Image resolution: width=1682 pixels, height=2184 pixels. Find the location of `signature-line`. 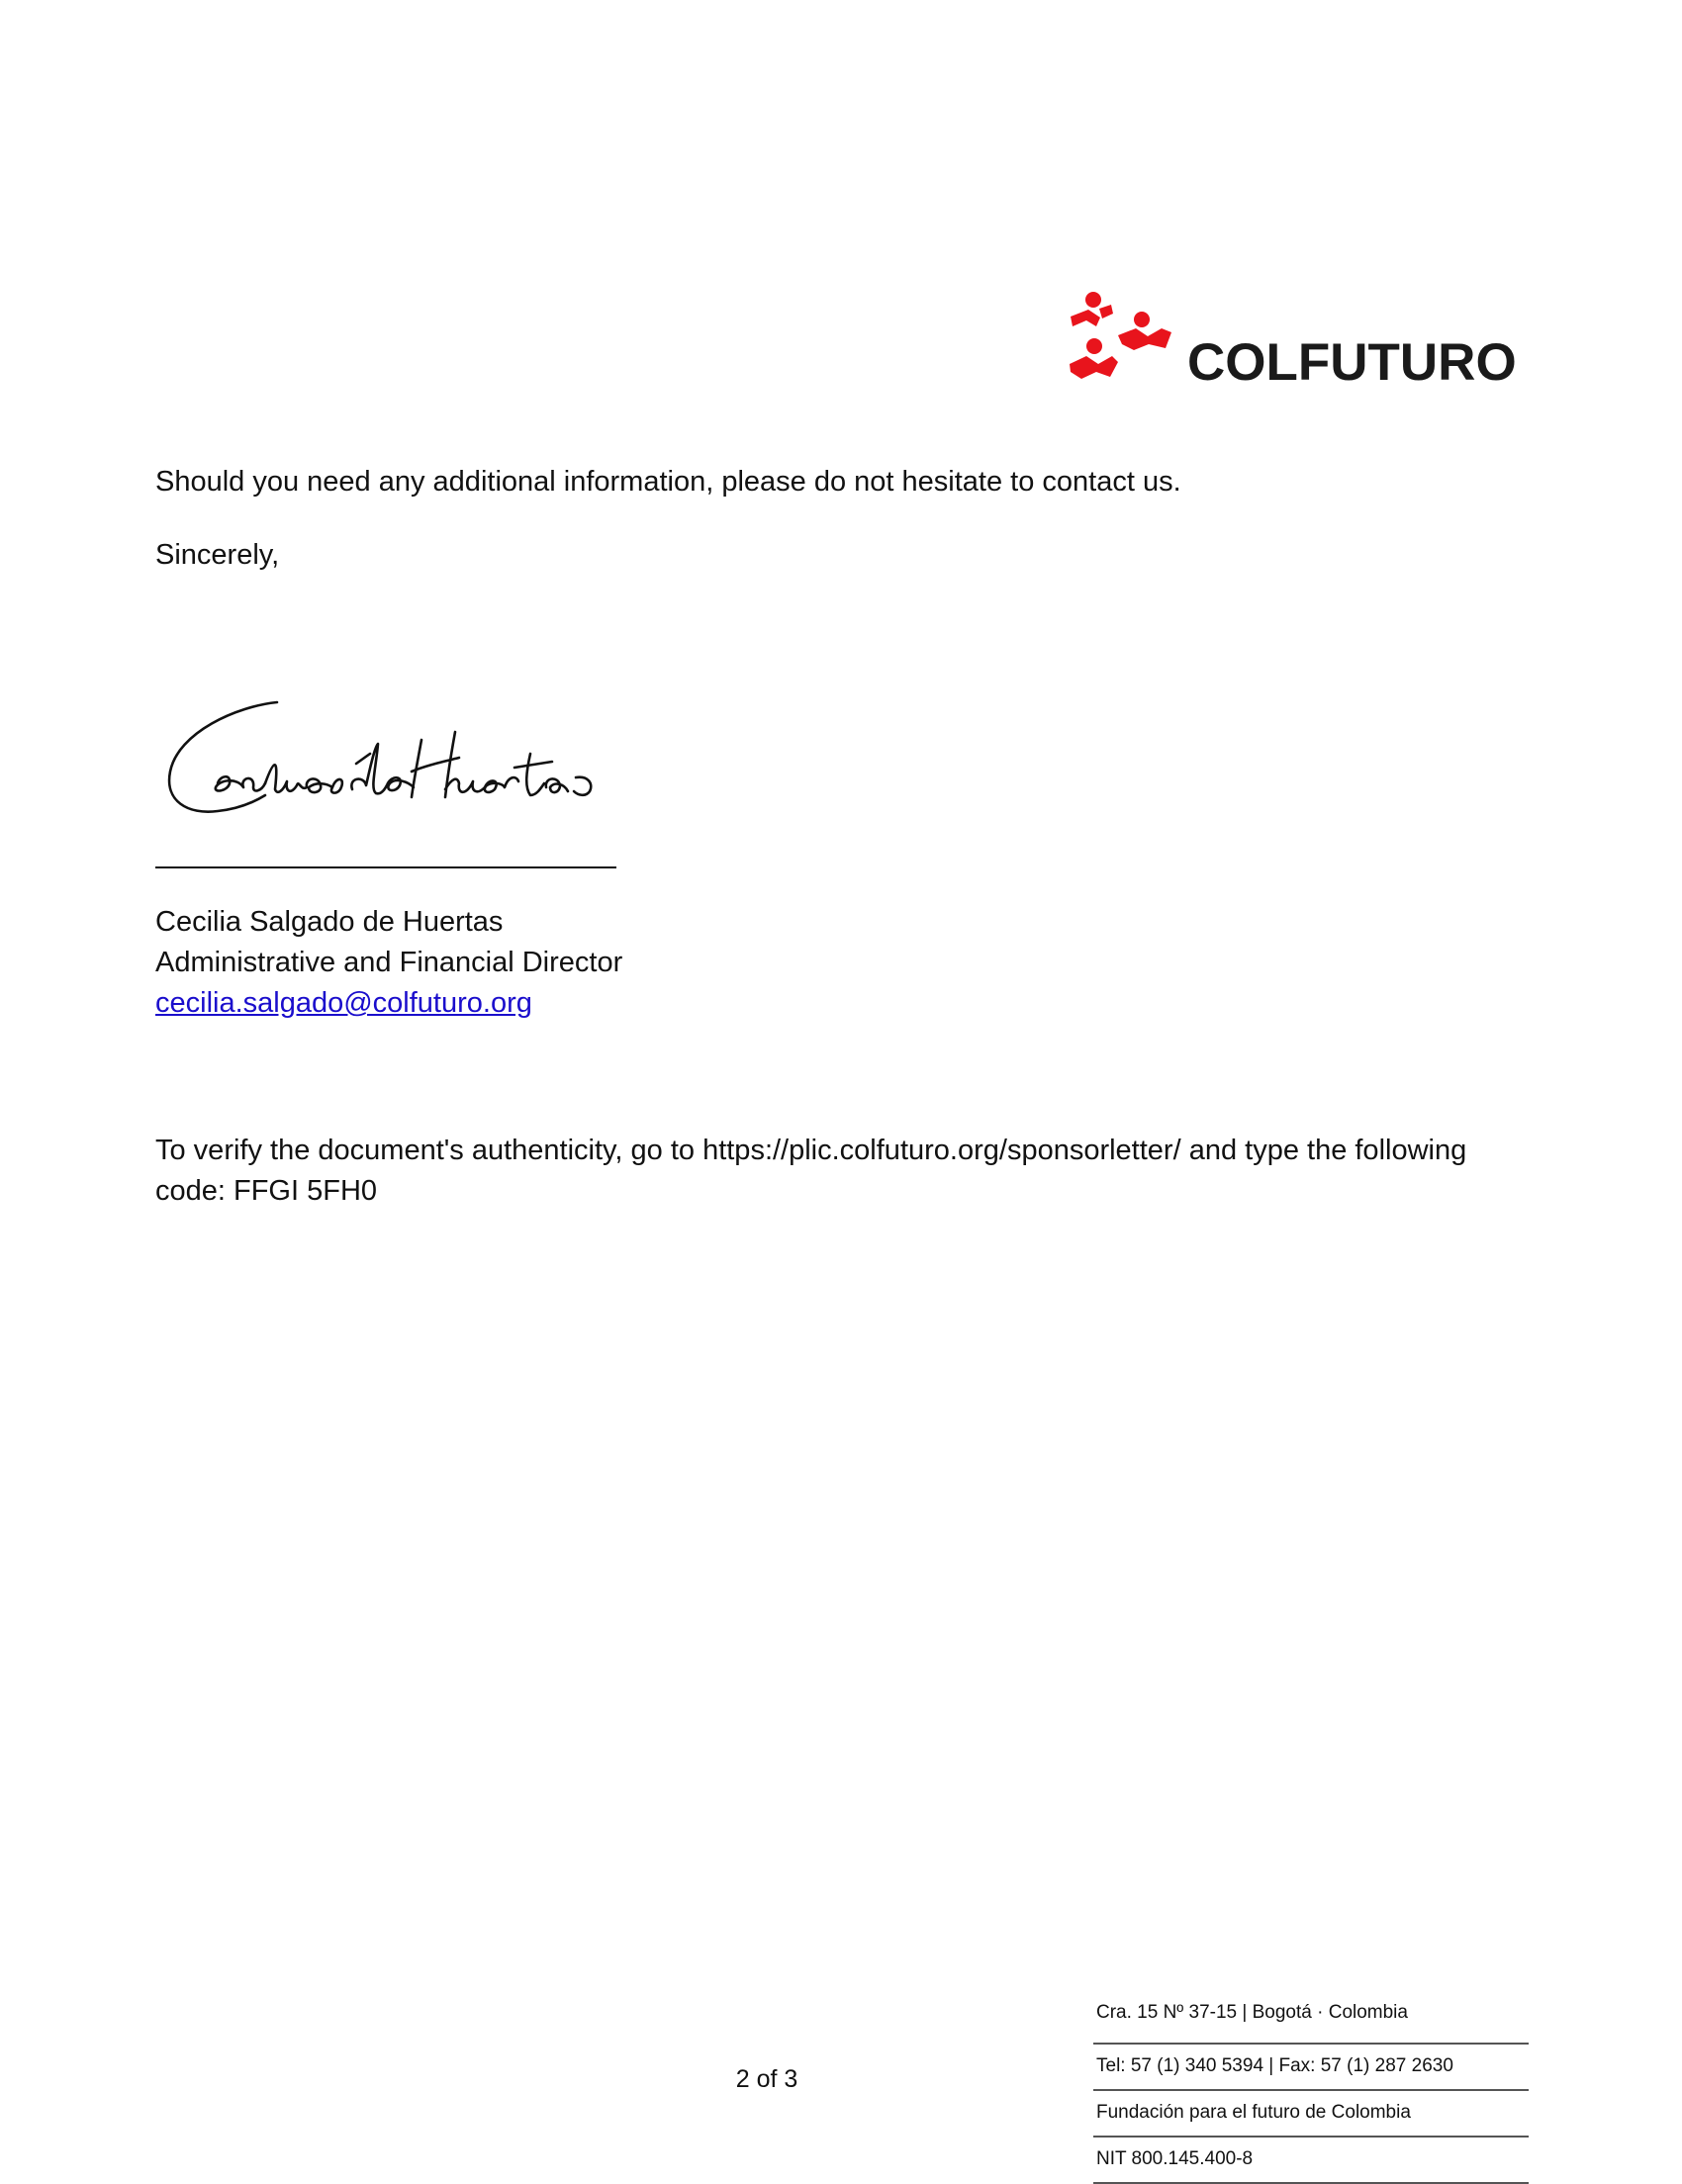

signature-line is located at coordinates (385, 867).